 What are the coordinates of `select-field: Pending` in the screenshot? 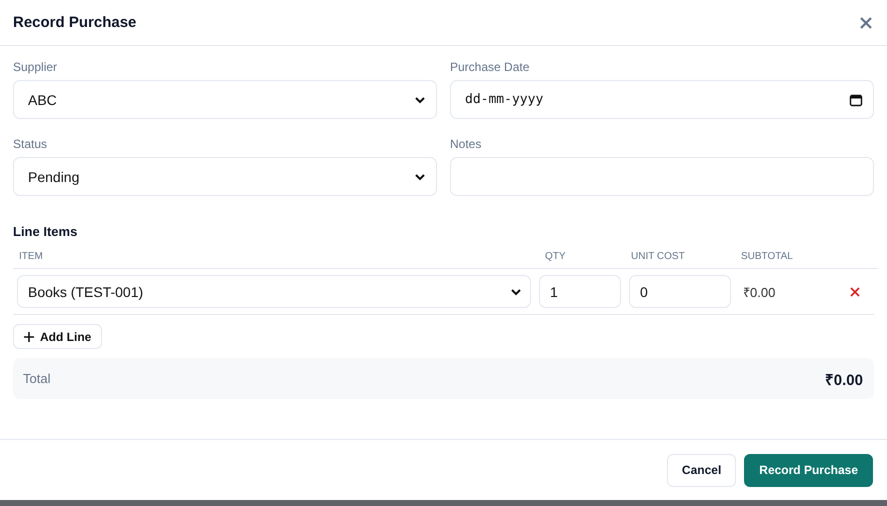 It's located at (225, 176).